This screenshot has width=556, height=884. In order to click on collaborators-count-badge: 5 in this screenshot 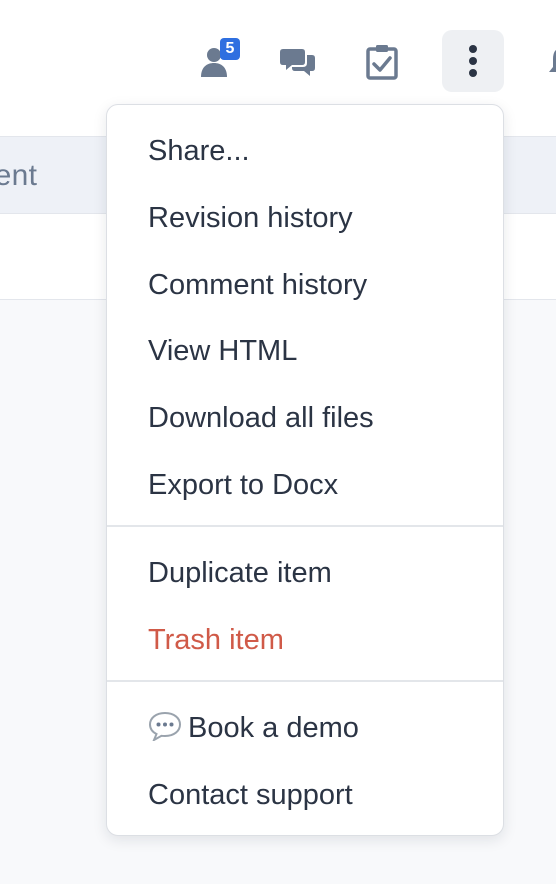, I will do `click(230, 49)`.